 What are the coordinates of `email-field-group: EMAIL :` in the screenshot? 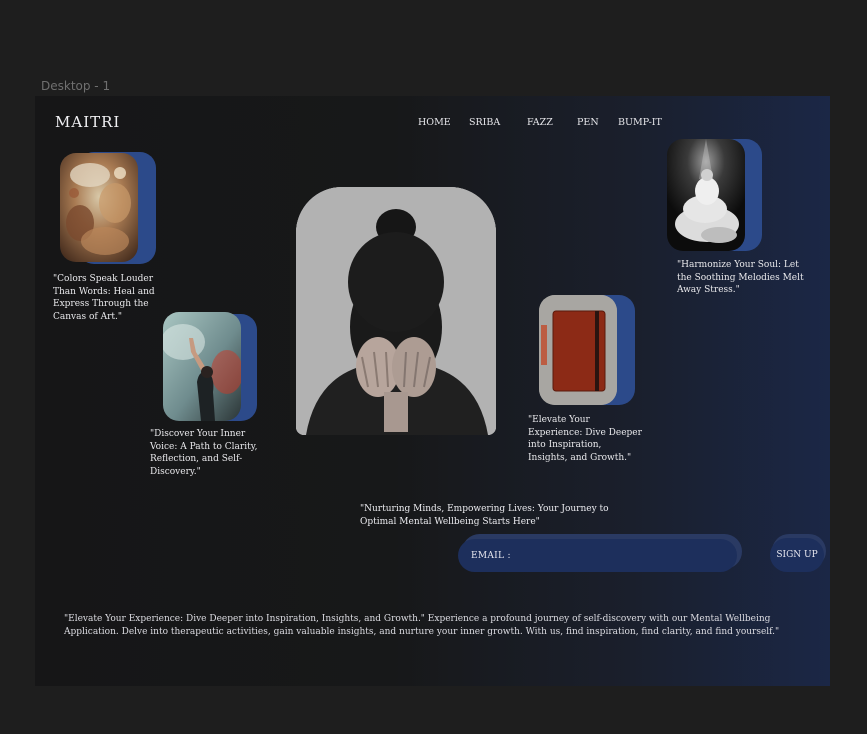 It's located at (600, 553).